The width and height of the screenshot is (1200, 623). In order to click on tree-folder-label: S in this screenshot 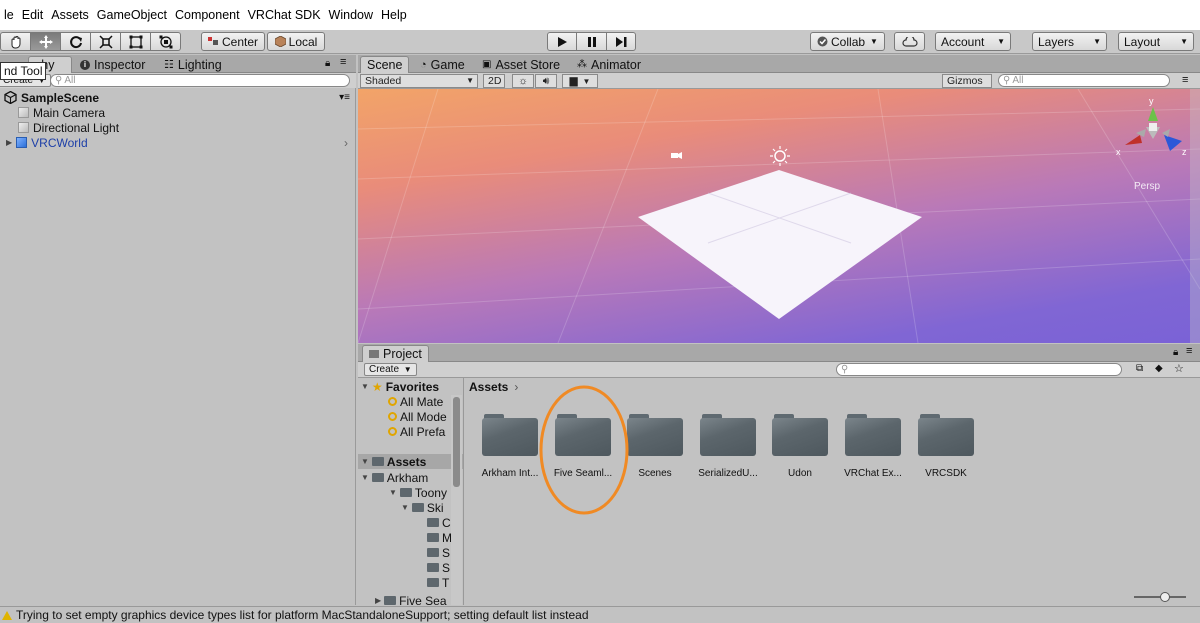, I will do `click(446, 567)`.